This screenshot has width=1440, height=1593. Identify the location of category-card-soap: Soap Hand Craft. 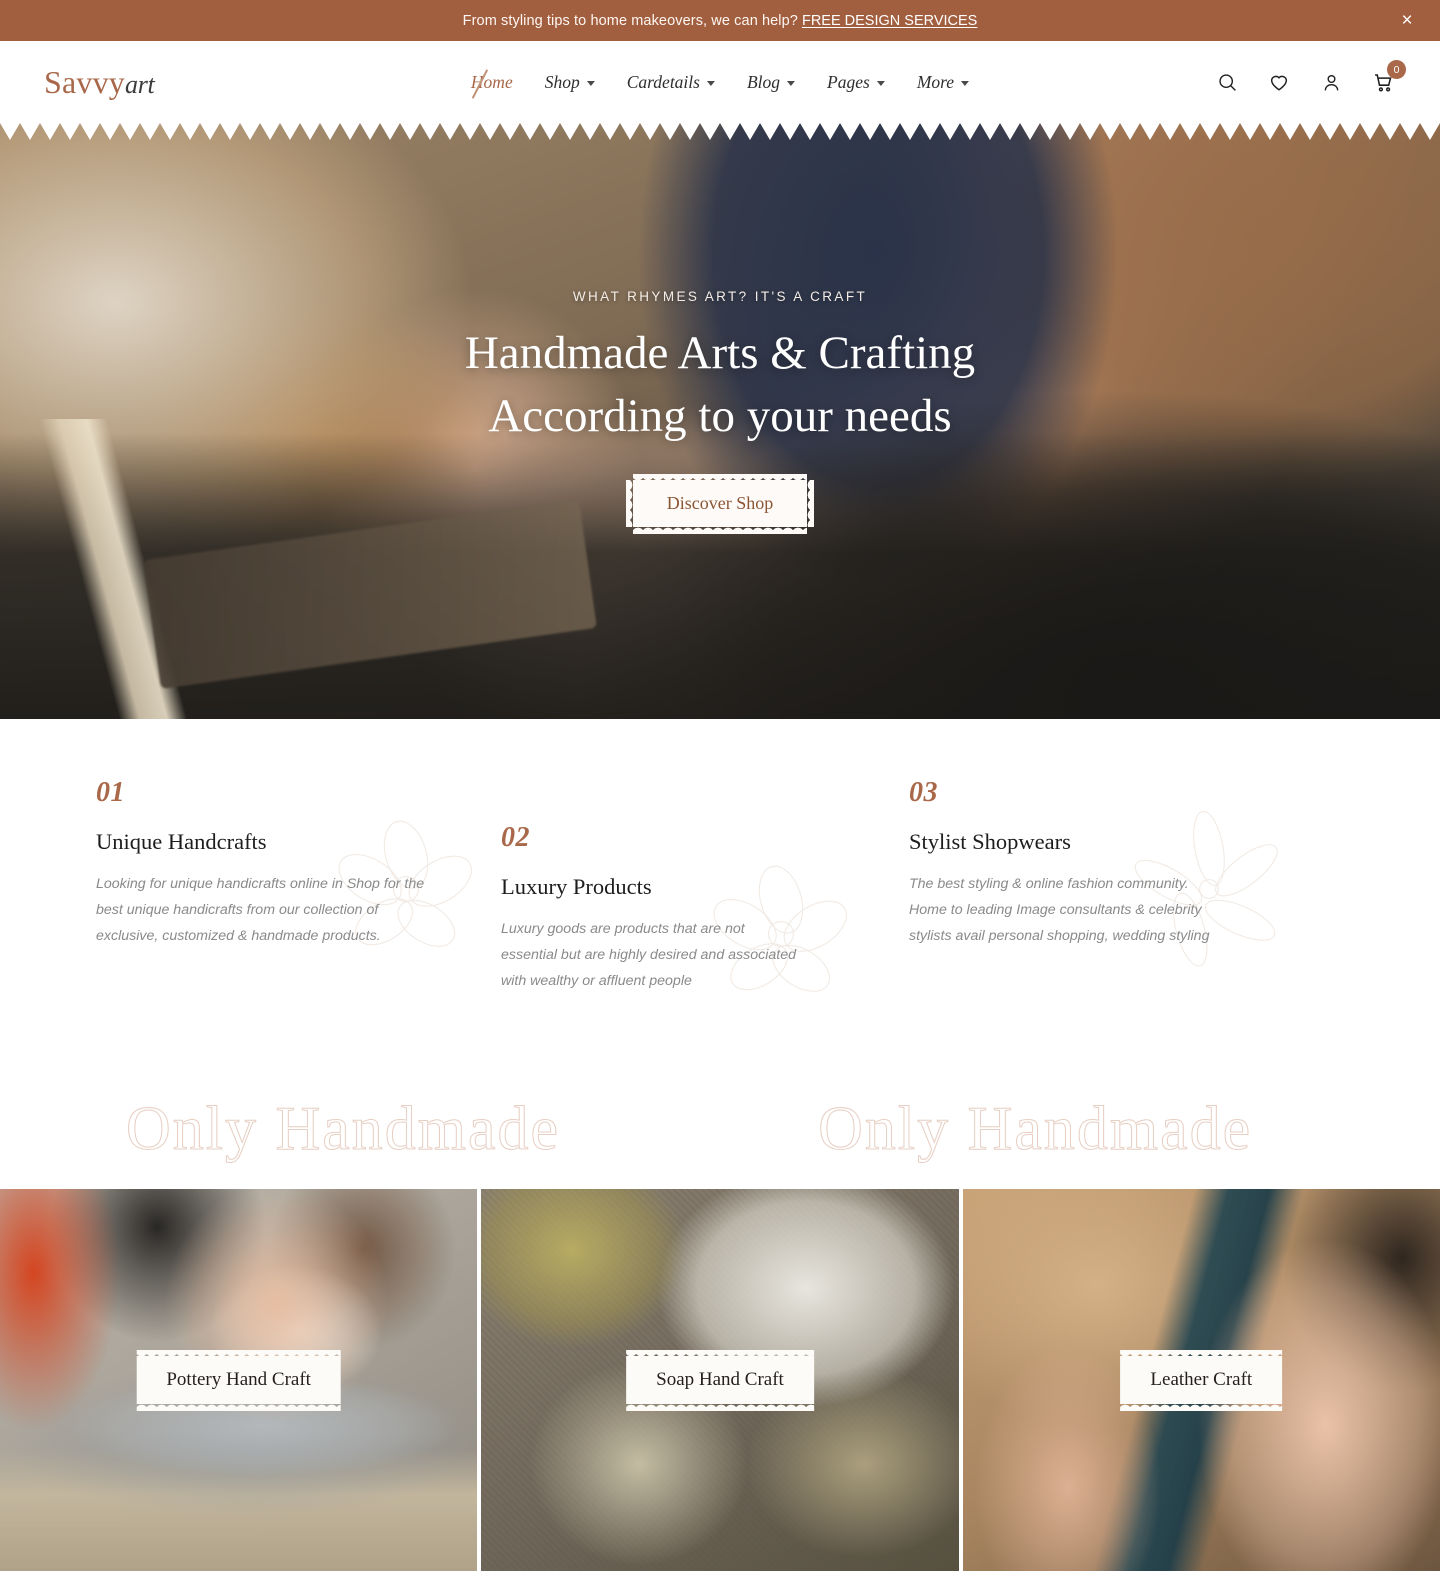
(718, 1380).